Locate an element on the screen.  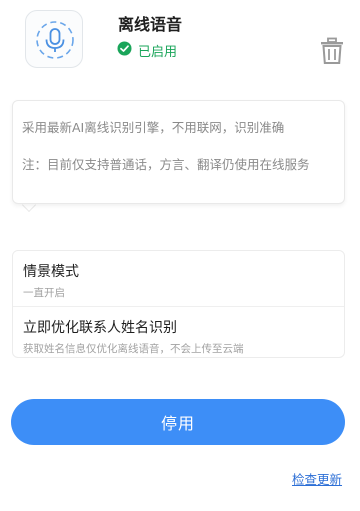
setting-subtitle: 一直开启 is located at coordinates (44, 293).